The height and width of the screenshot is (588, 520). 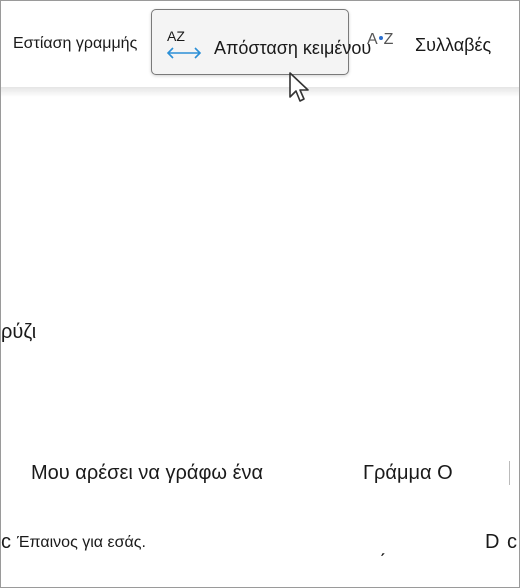 I want to click on double-arrow-icon, so click(x=184, y=53).